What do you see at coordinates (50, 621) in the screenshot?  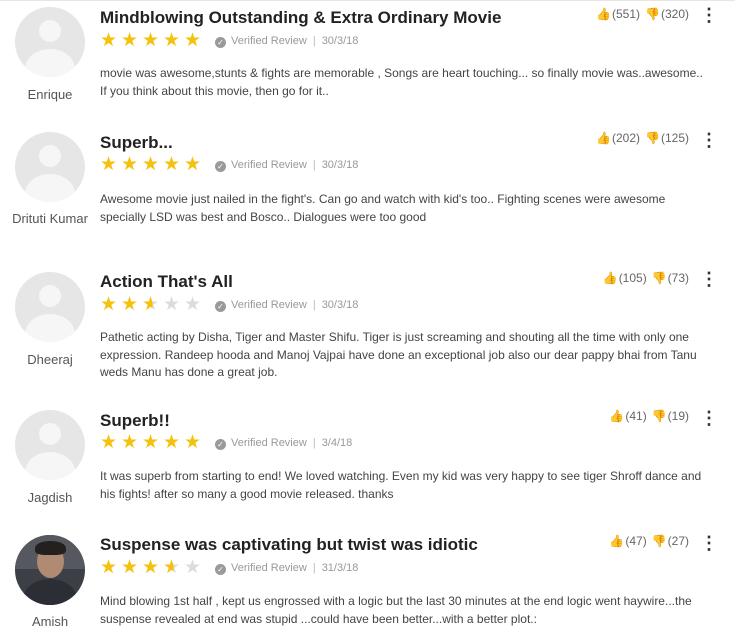 I see `reviewer-name: Amish` at bounding box center [50, 621].